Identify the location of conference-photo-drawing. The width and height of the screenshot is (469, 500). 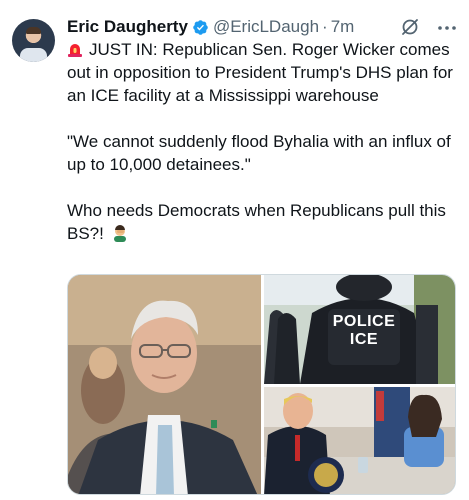
(359, 440).